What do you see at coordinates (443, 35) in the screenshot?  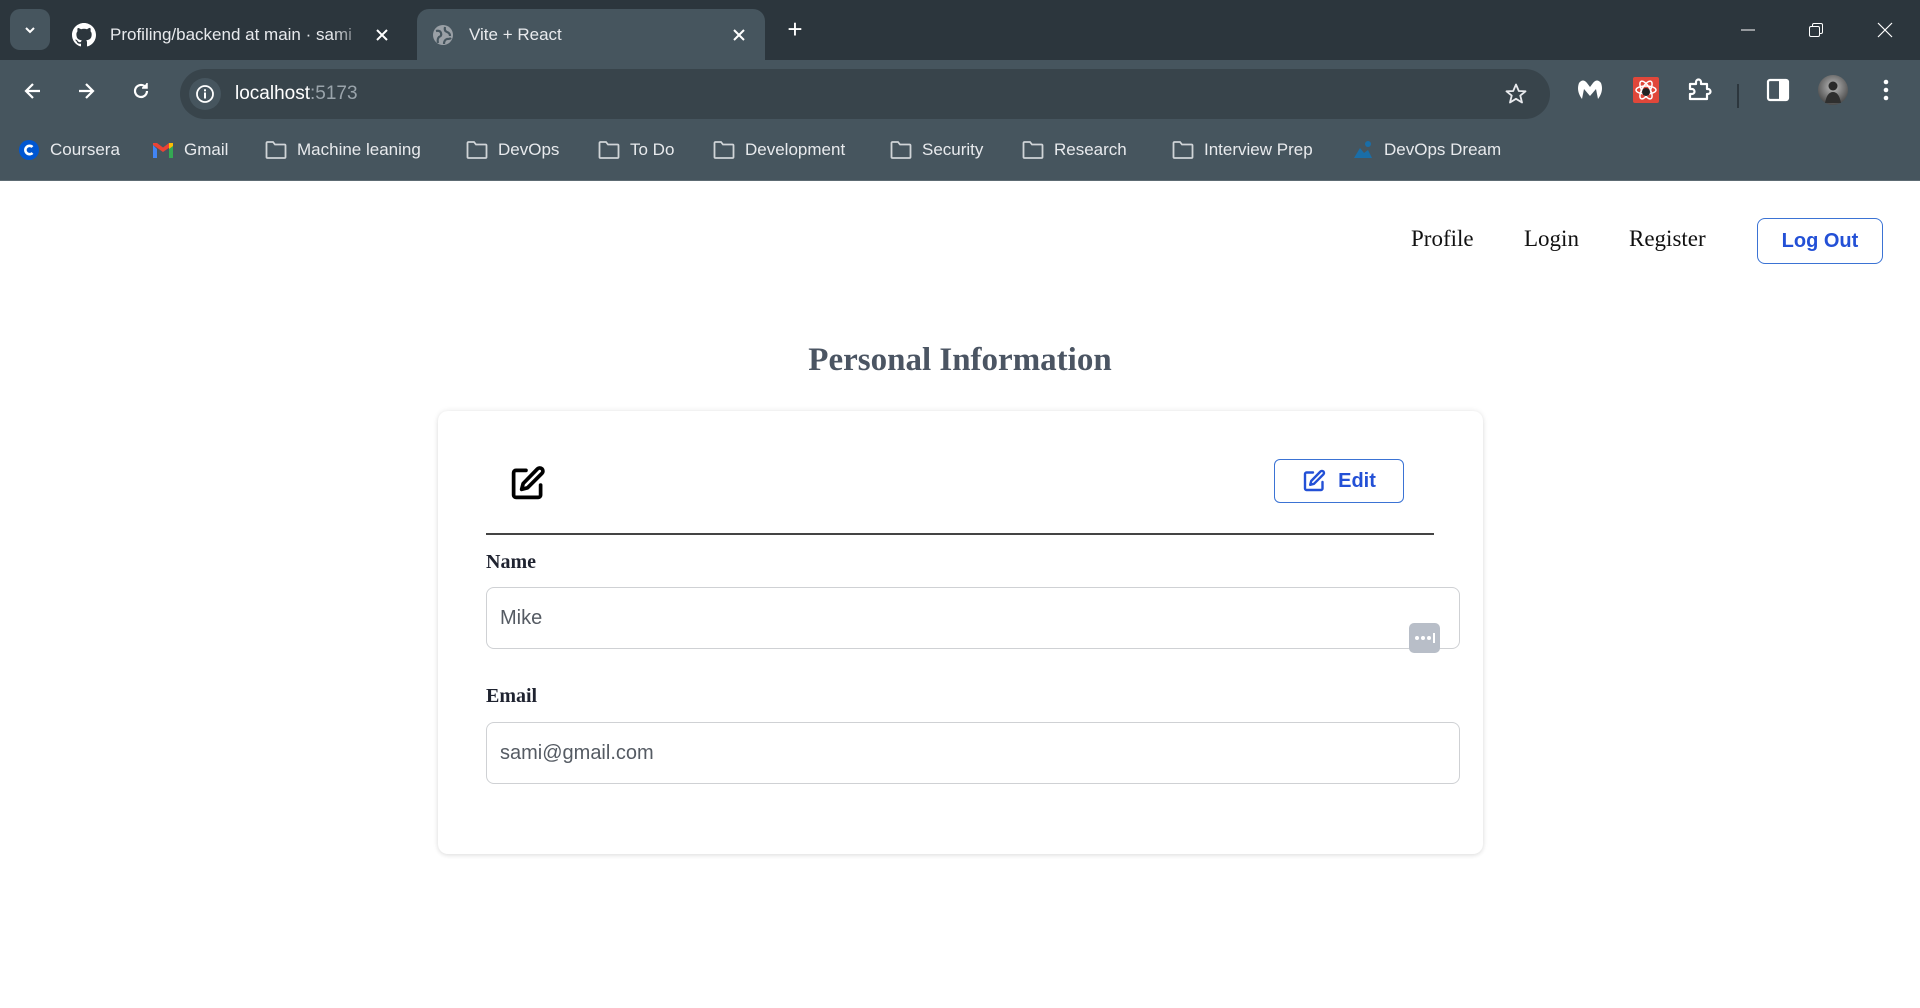 I see `globe-icon` at bounding box center [443, 35].